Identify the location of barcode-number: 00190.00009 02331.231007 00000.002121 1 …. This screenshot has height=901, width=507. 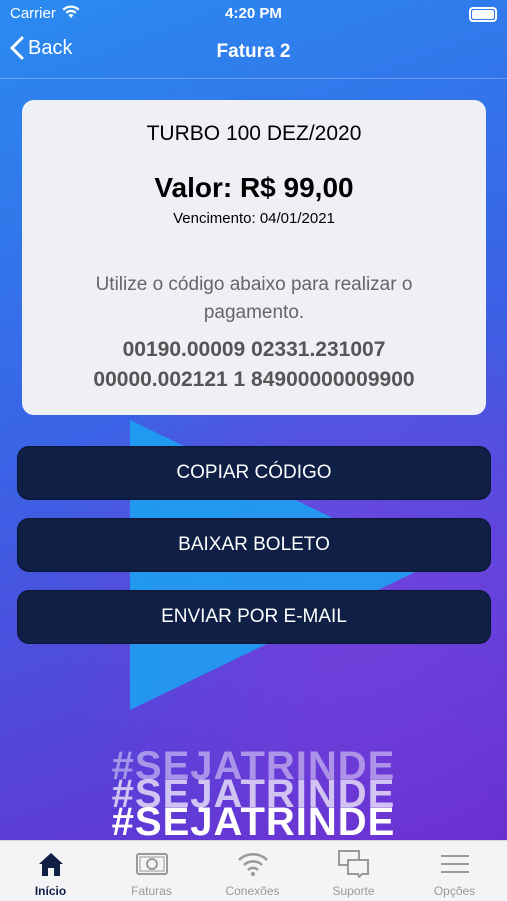
(254, 365).